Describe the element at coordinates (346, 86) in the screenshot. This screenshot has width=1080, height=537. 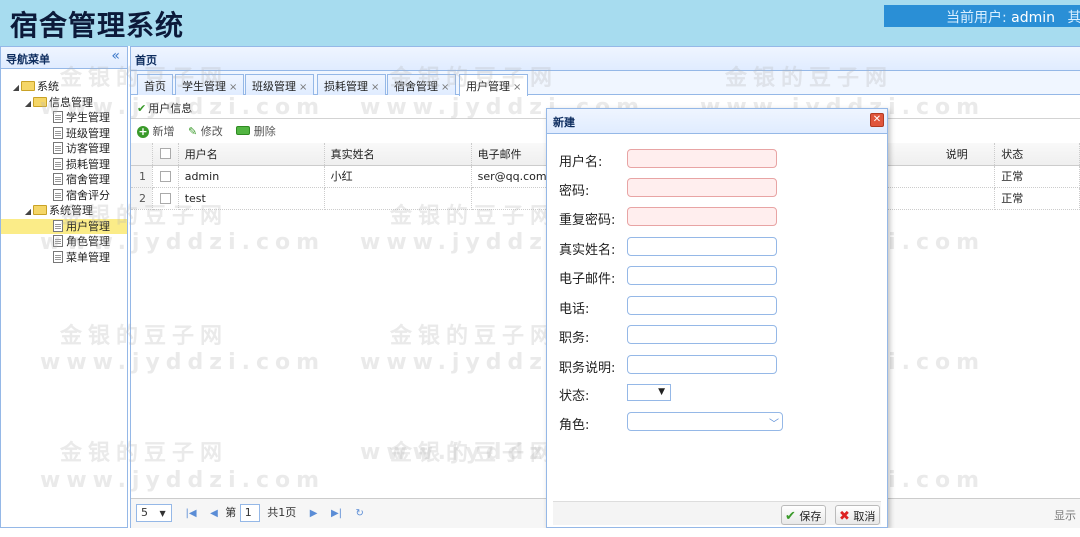
I see `tab-label: 损耗管理` at that location.